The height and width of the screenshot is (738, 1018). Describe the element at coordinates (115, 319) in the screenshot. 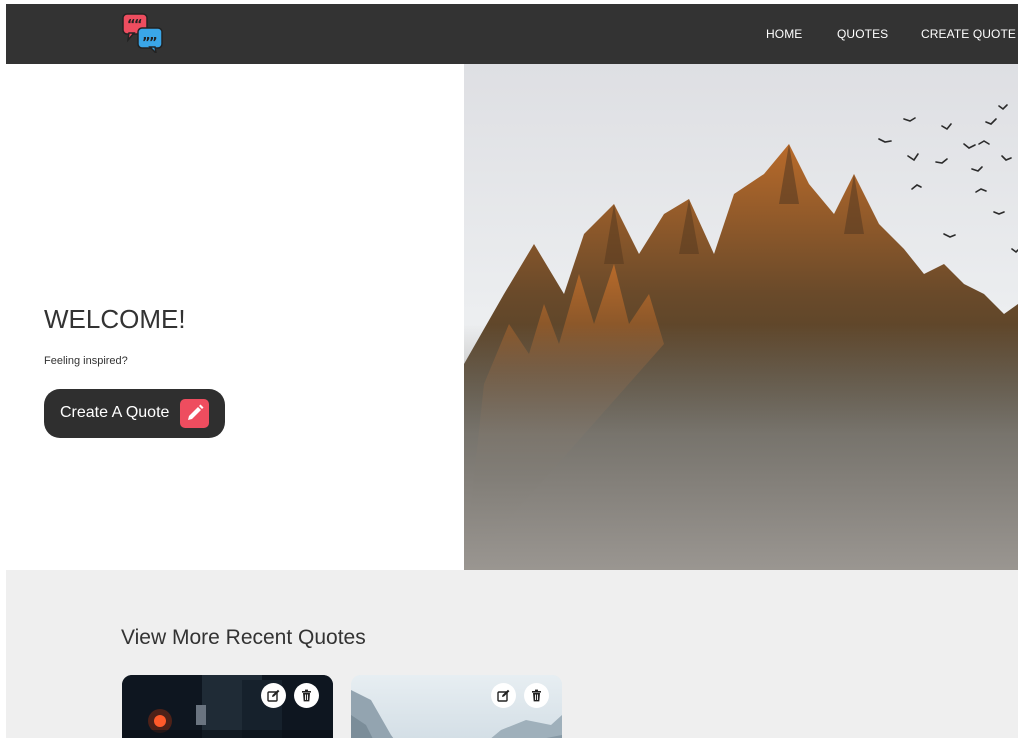

I see `hero-title: WELCOME!` at that location.